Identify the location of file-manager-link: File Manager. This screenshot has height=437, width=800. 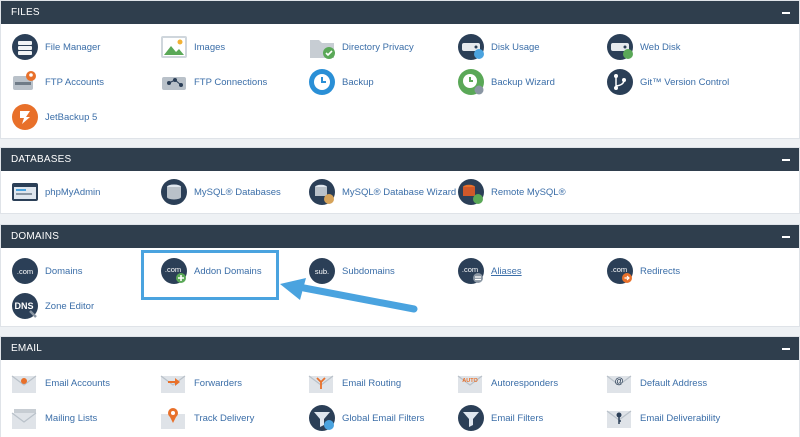
(55, 47).